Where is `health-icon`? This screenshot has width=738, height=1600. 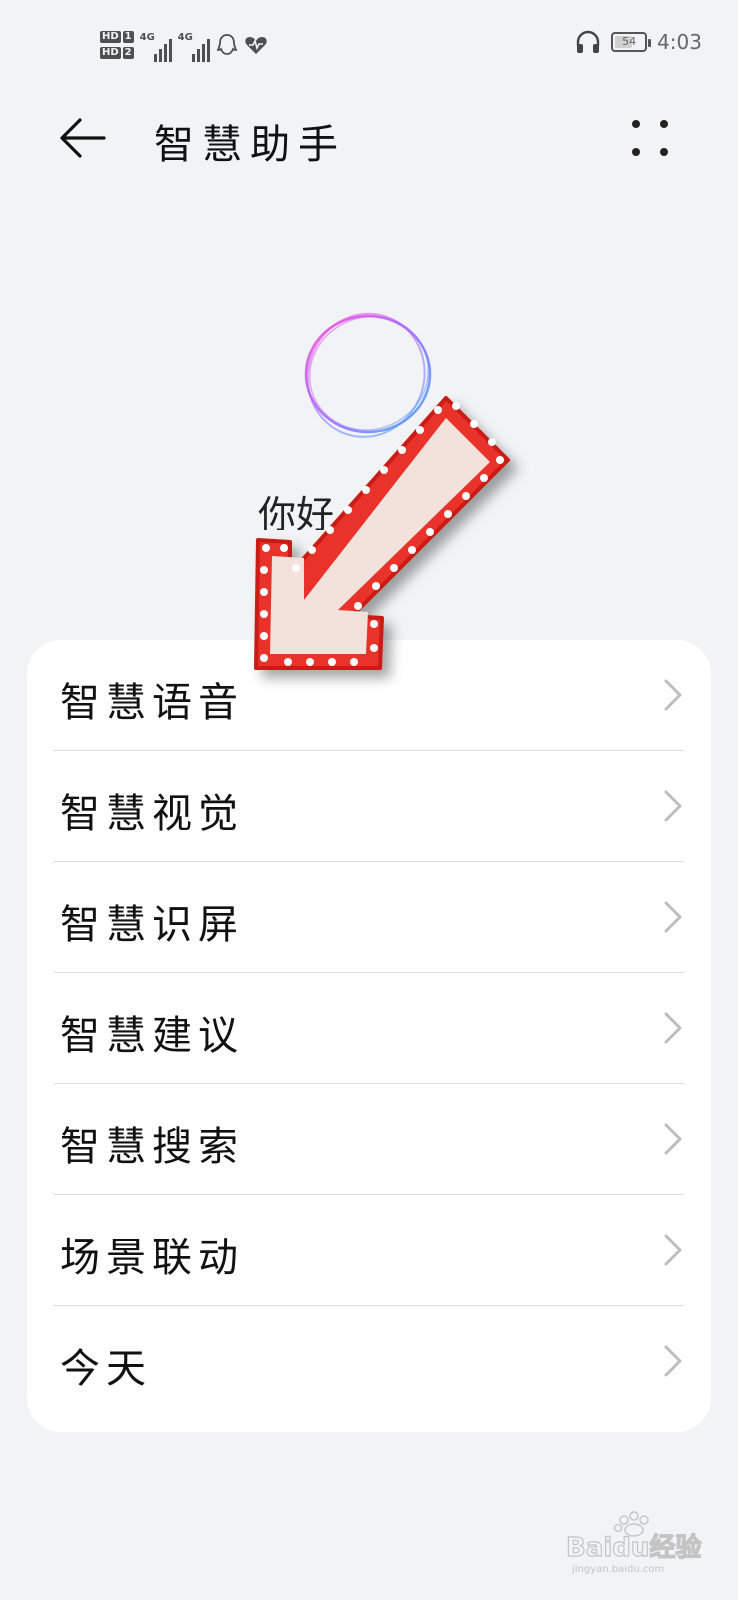 health-icon is located at coordinates (255, 45).